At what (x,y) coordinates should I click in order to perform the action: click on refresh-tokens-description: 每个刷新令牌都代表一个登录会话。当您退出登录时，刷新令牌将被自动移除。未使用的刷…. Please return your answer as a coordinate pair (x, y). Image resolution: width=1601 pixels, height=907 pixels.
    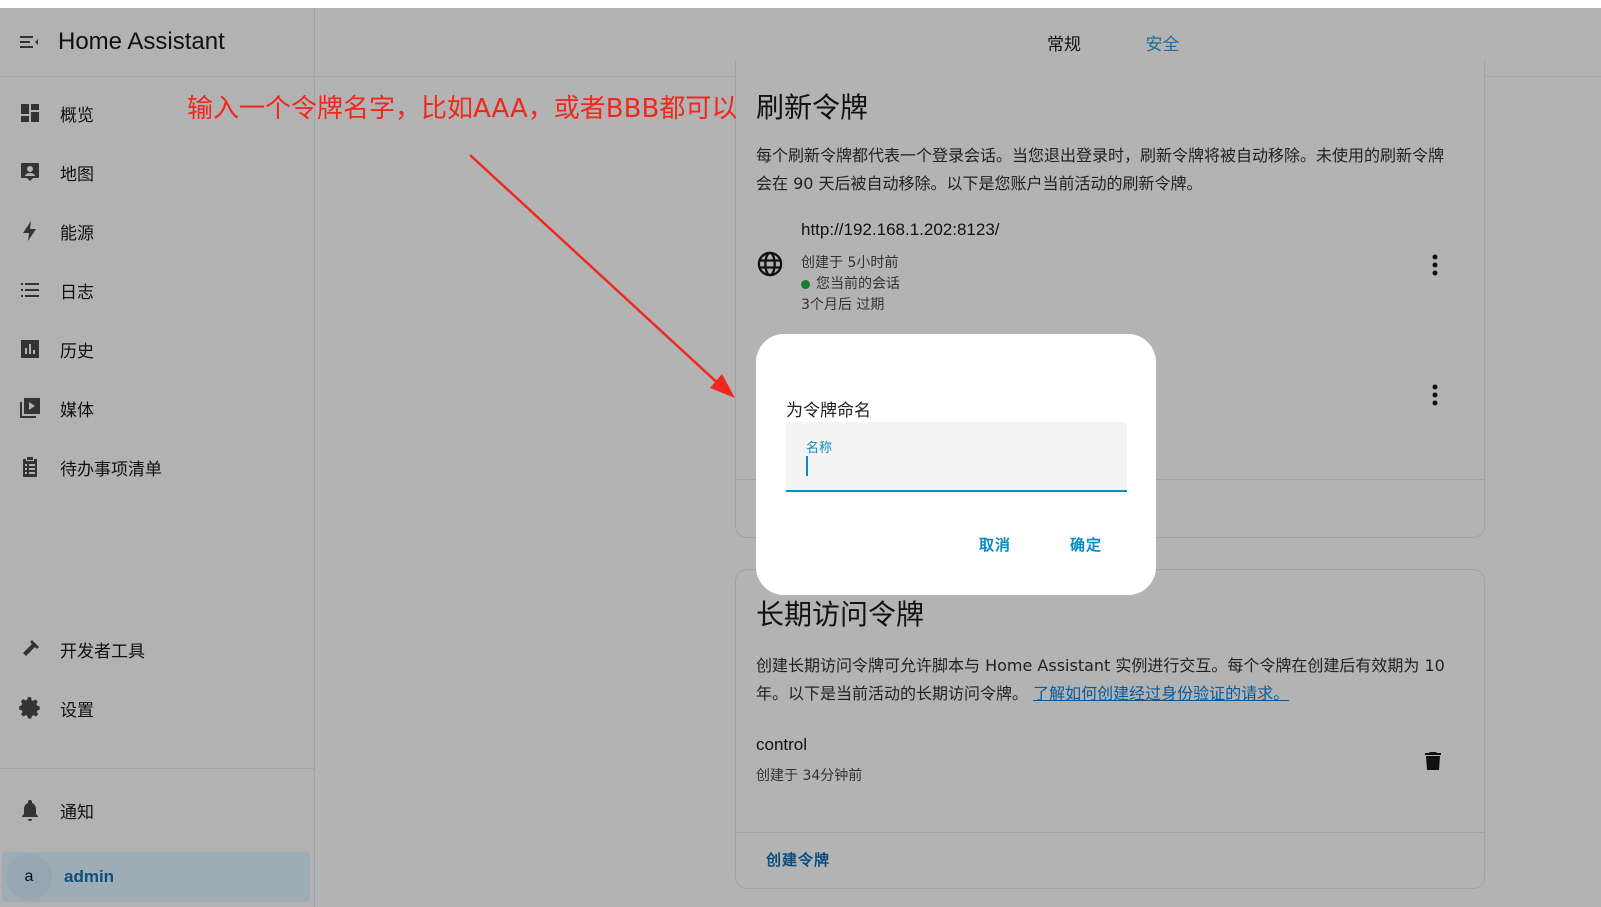
    Looking at the image, I should click on (1100, 169).